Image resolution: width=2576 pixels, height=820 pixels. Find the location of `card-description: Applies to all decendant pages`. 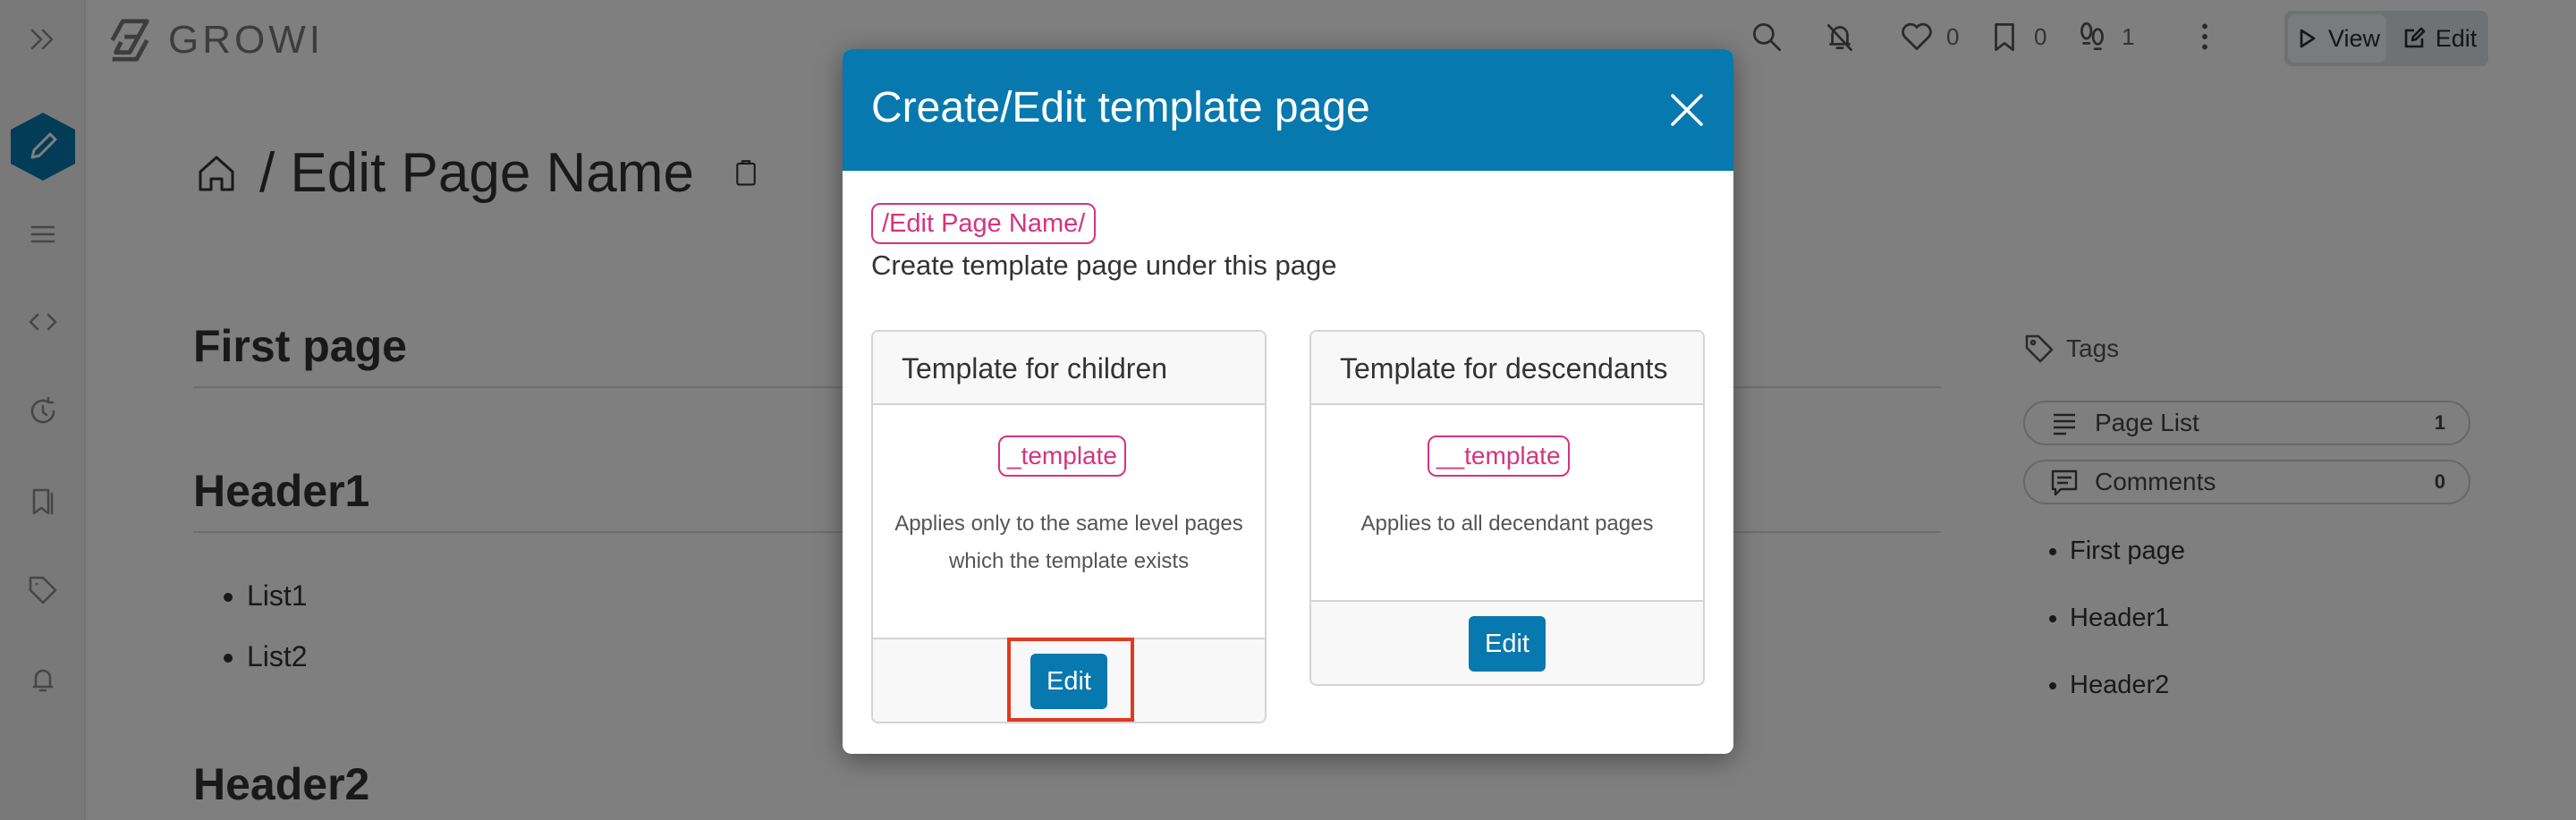

card-description: Applies to all decendant pages is located at coordinates (1507, 524).